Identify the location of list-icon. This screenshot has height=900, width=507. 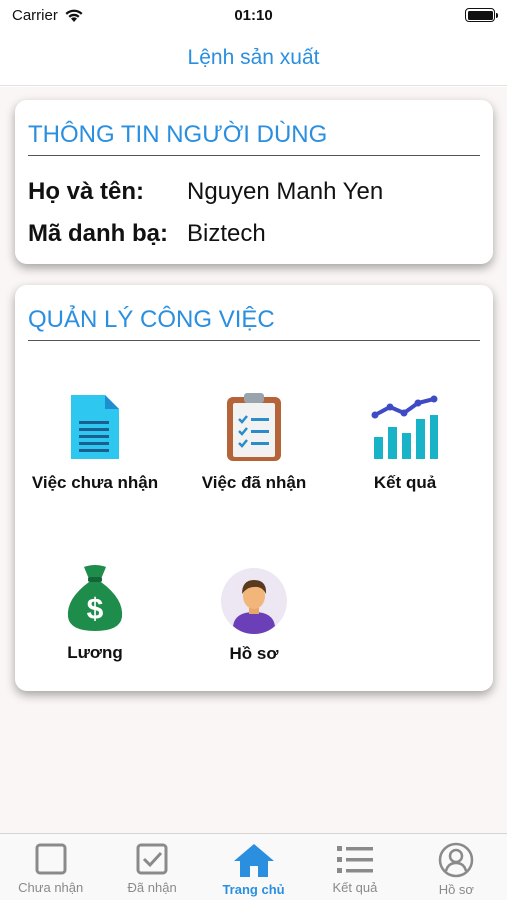
(354, 859).